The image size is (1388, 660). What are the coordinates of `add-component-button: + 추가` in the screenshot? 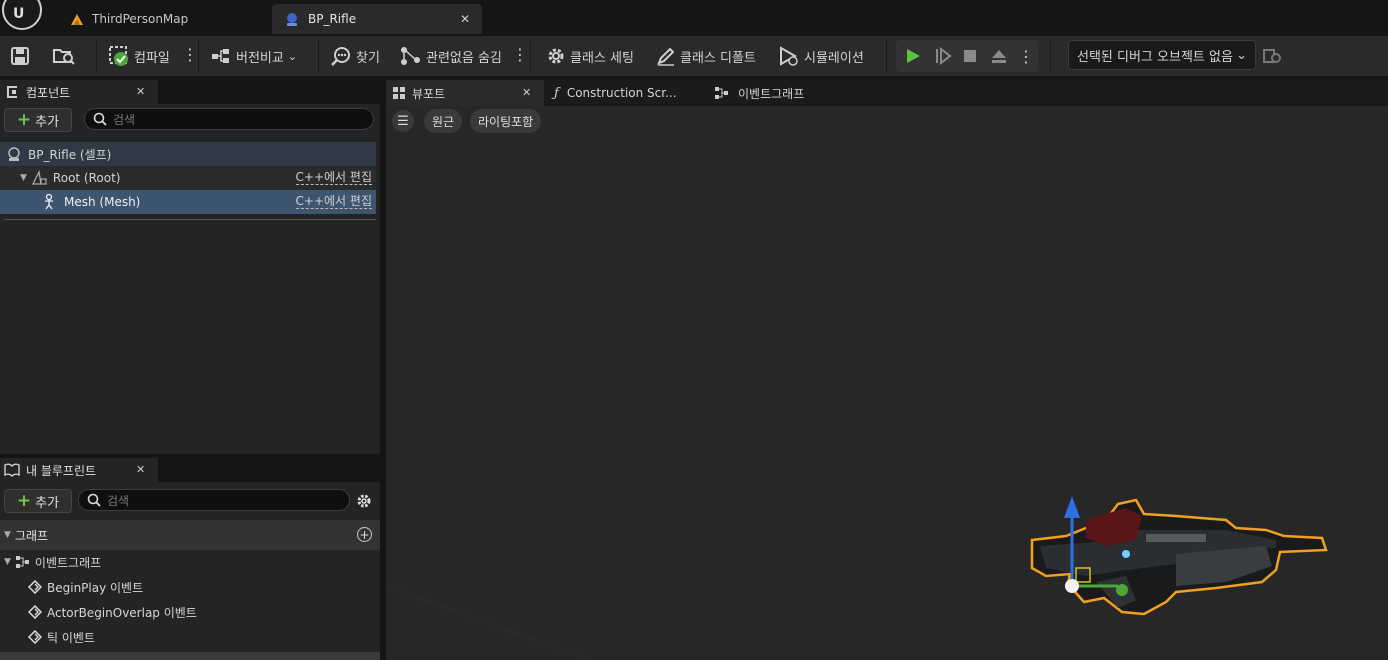 It's located at (38, 120).